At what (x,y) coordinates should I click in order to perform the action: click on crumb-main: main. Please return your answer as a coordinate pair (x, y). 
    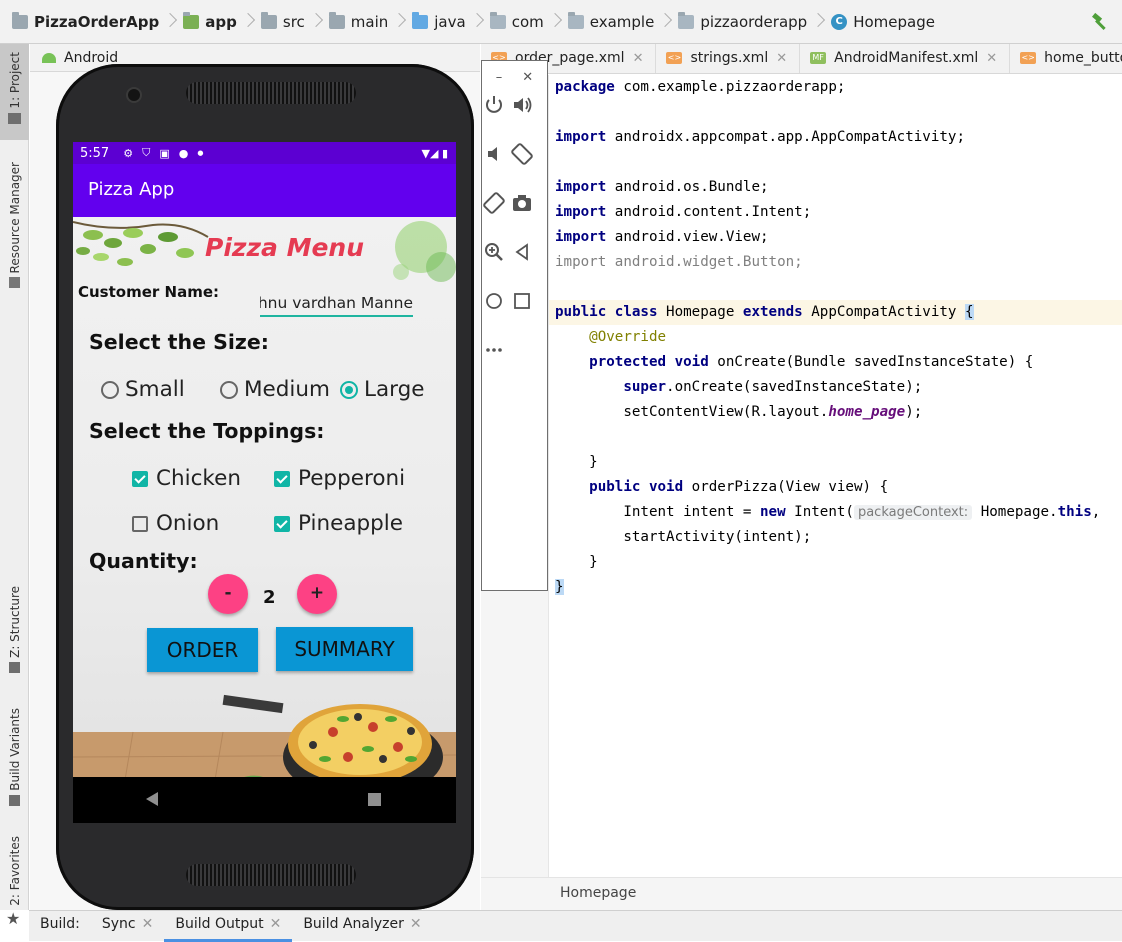
    Looking at the image, I should click on (358, 22).